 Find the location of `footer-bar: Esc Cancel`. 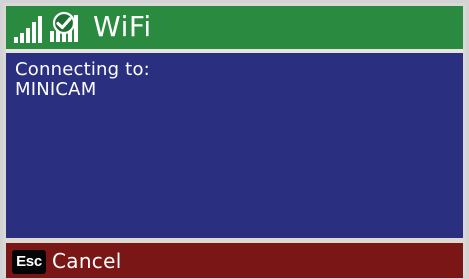

footer-bar: Esc Cancel is located at coordinates (234, 260).